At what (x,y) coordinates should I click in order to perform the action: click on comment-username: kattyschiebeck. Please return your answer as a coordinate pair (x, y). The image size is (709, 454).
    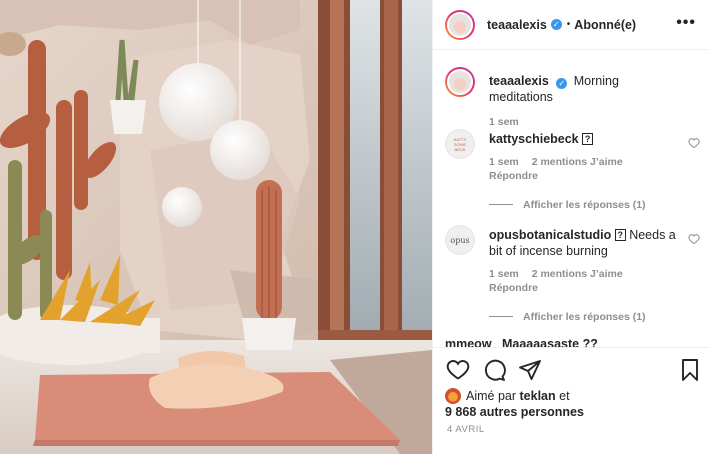
    Looking at the image, I should click on (534, 139).